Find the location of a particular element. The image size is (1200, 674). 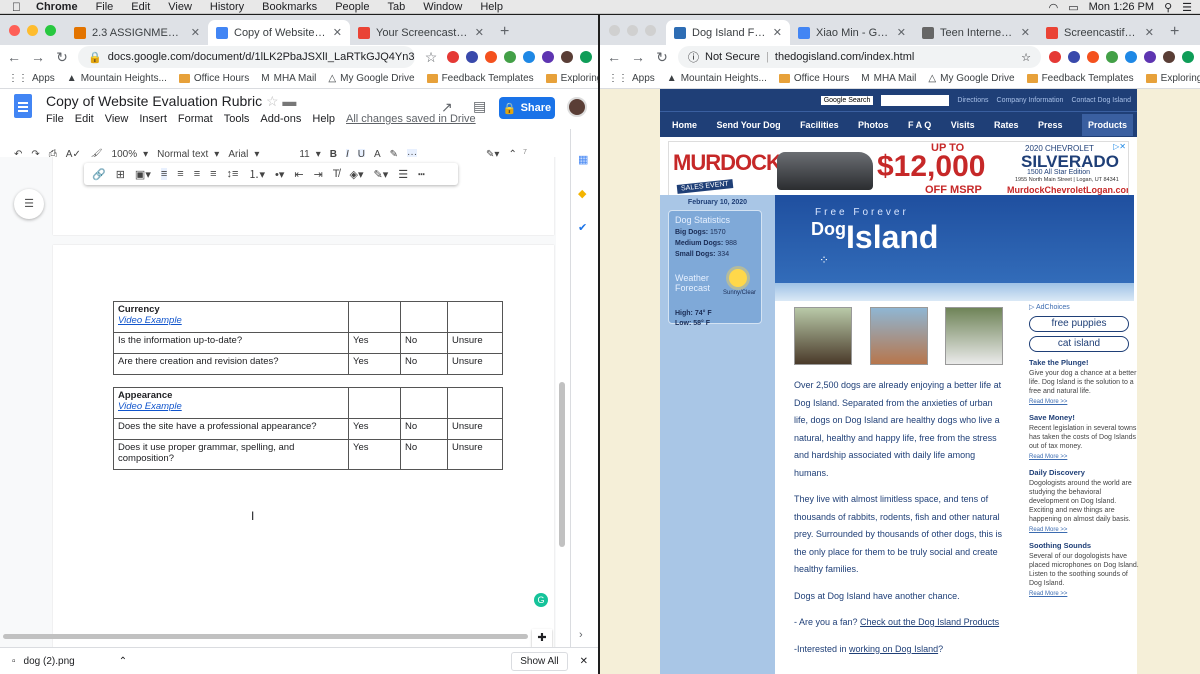

company-info-link: Company Information is located at coordinates (1030, 100).